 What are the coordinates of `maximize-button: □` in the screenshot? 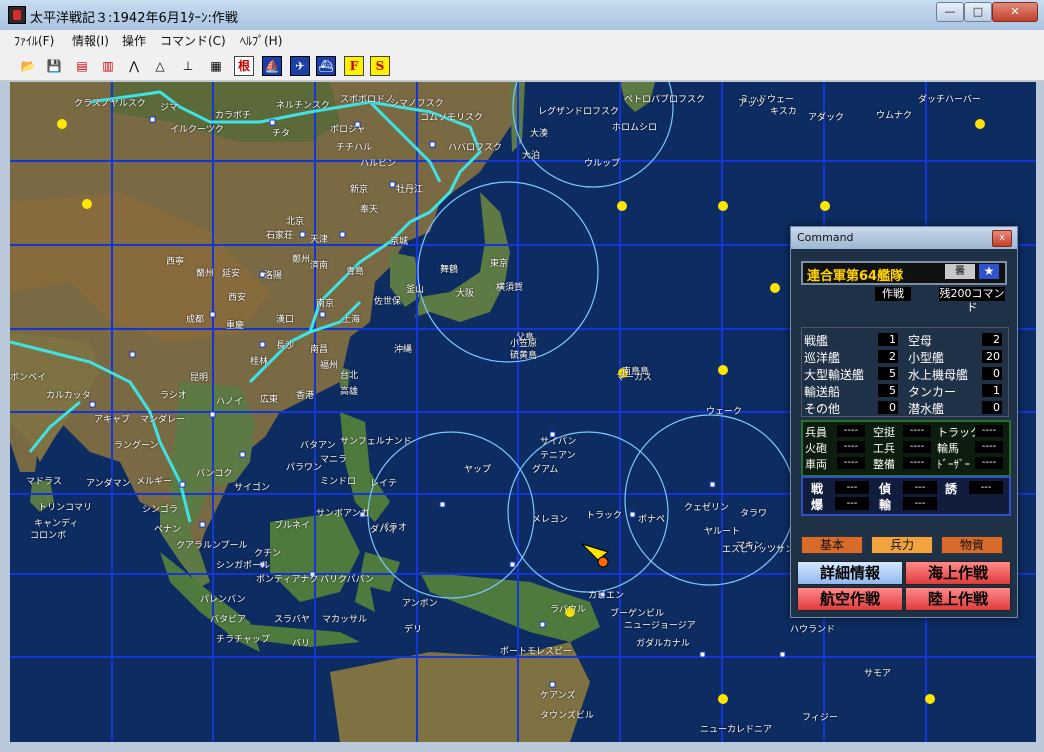 It's located at (978, 12).